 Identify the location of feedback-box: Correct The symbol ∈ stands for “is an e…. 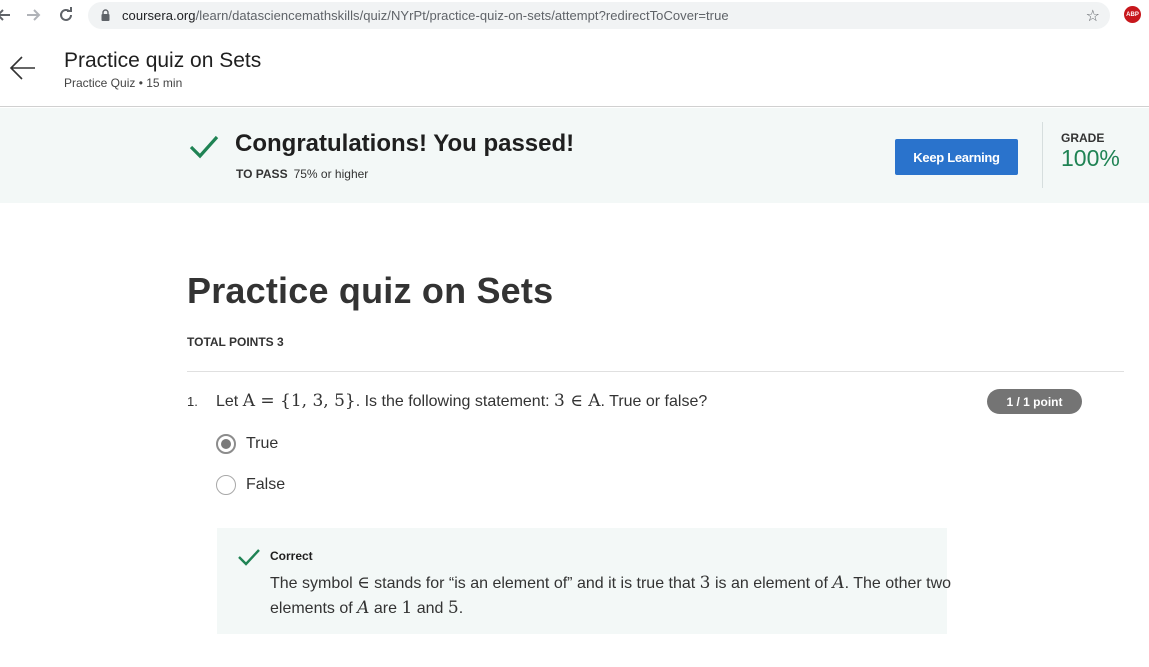
(584, 581).